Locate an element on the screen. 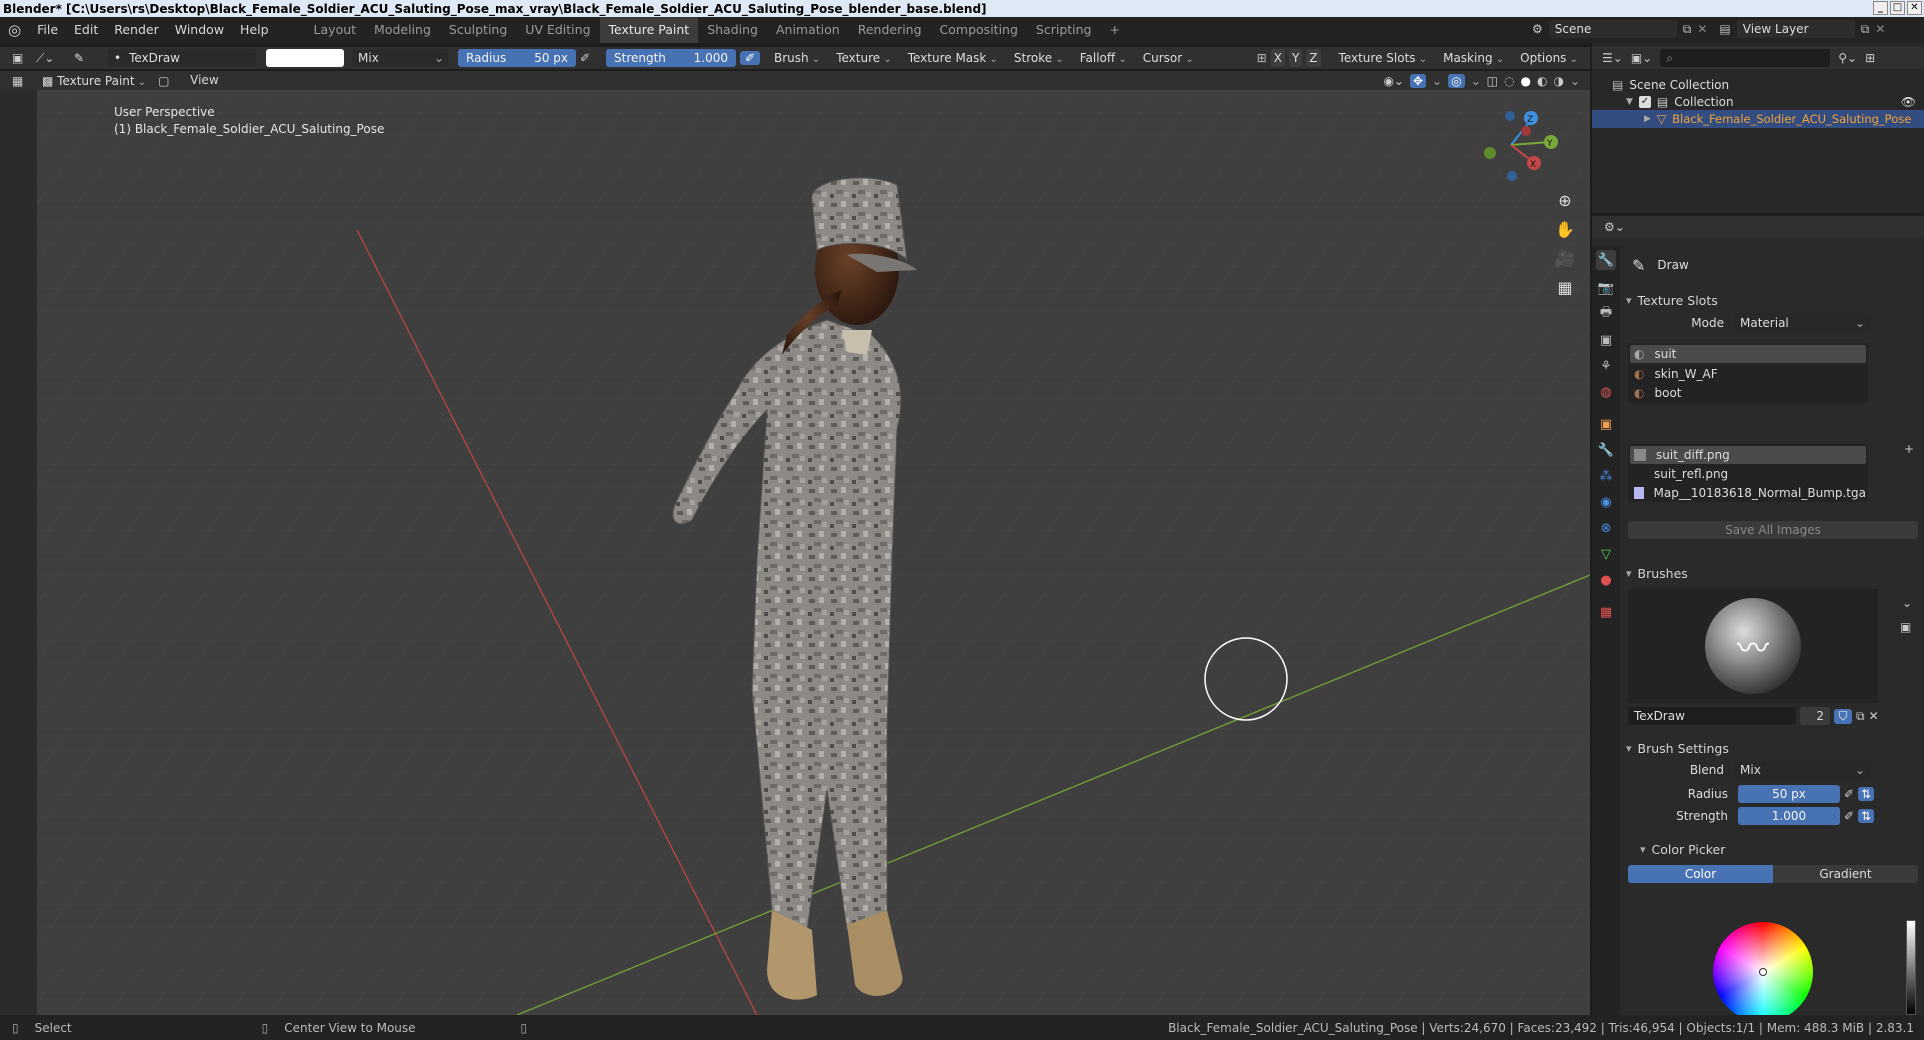 The image size is (1924, 1040). view-layer-selector: View Layer is located at coordinates (1795, 29).